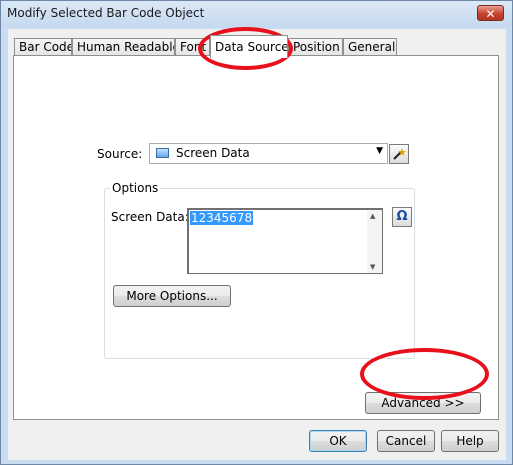  What do you see at coordinates (249, 46) in the screenshot?
I see `tab-data-source: Data Source` at bounding box center [249, 46].